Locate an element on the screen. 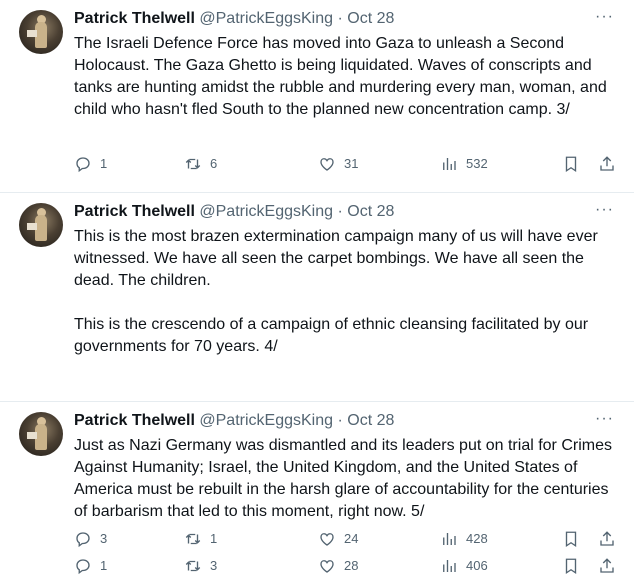 The width and height of the screenshot is (634, 577). views-button: 428 is located at coordinates (464, 539).